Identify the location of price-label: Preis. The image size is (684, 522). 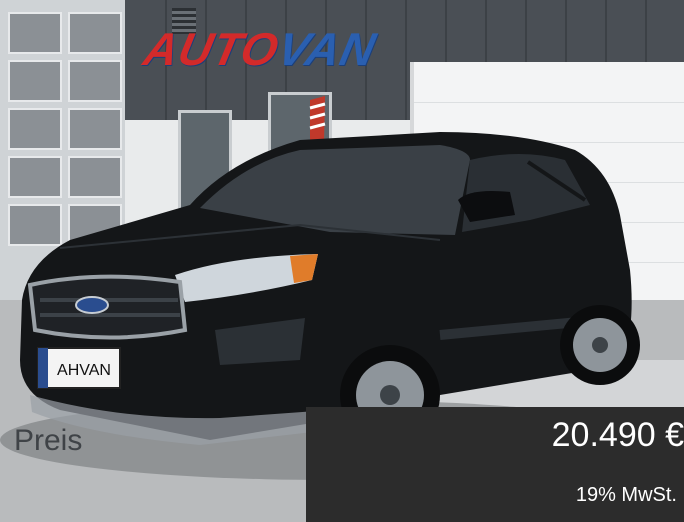
(48, 440).